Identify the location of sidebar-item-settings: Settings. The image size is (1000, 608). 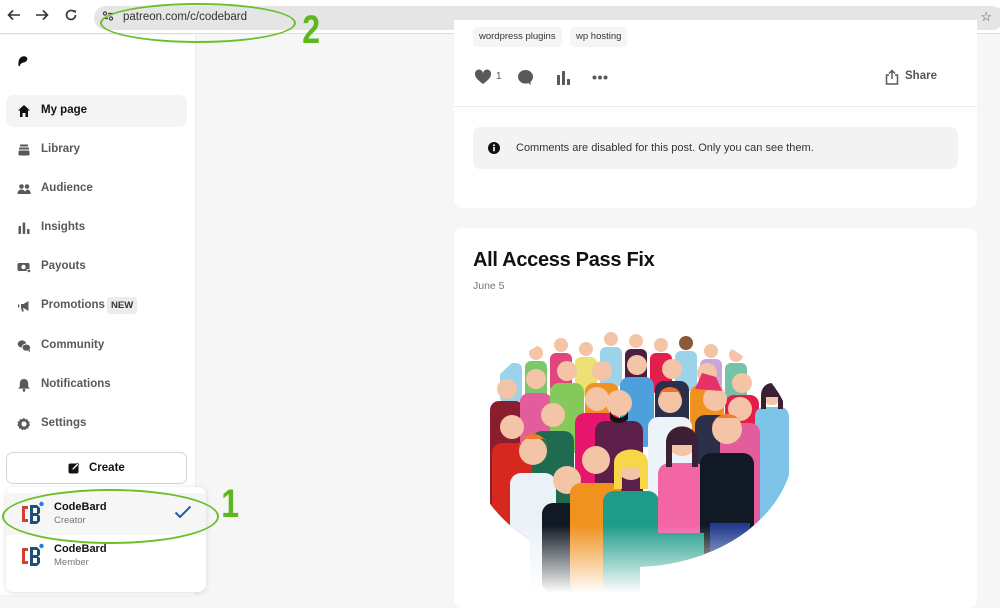
(96, 424).